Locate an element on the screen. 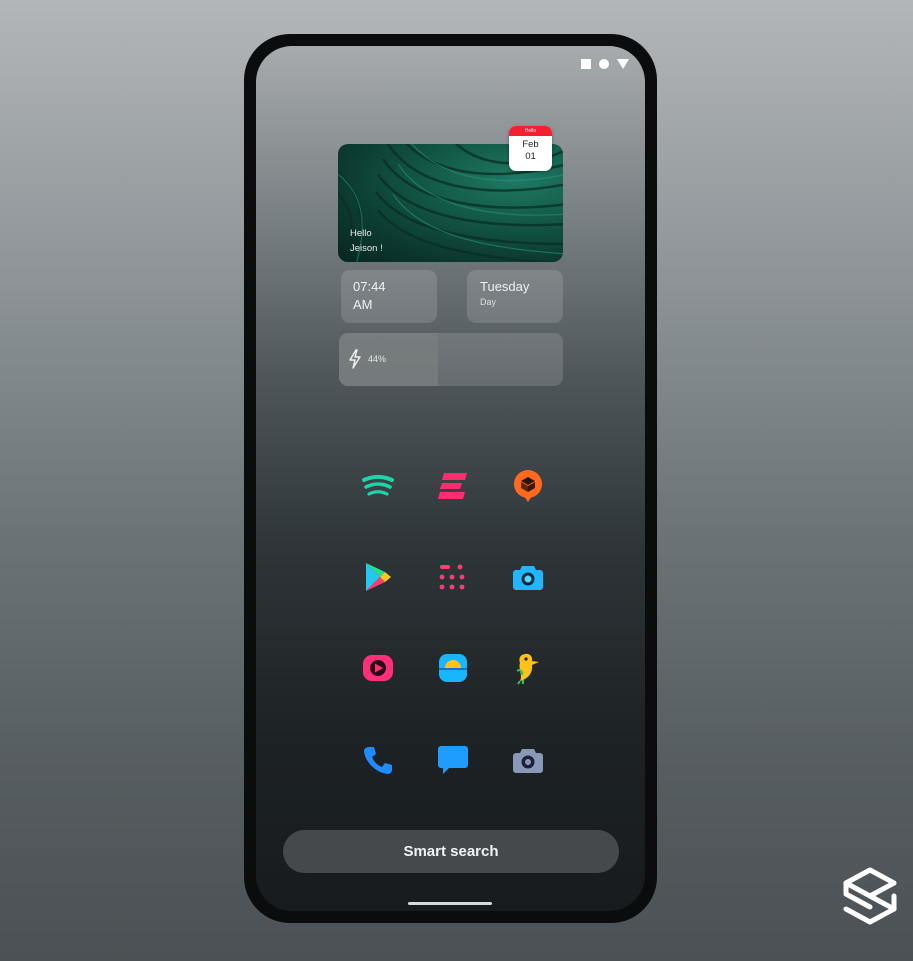  youtube-icon is located at coordinates (378, 668).